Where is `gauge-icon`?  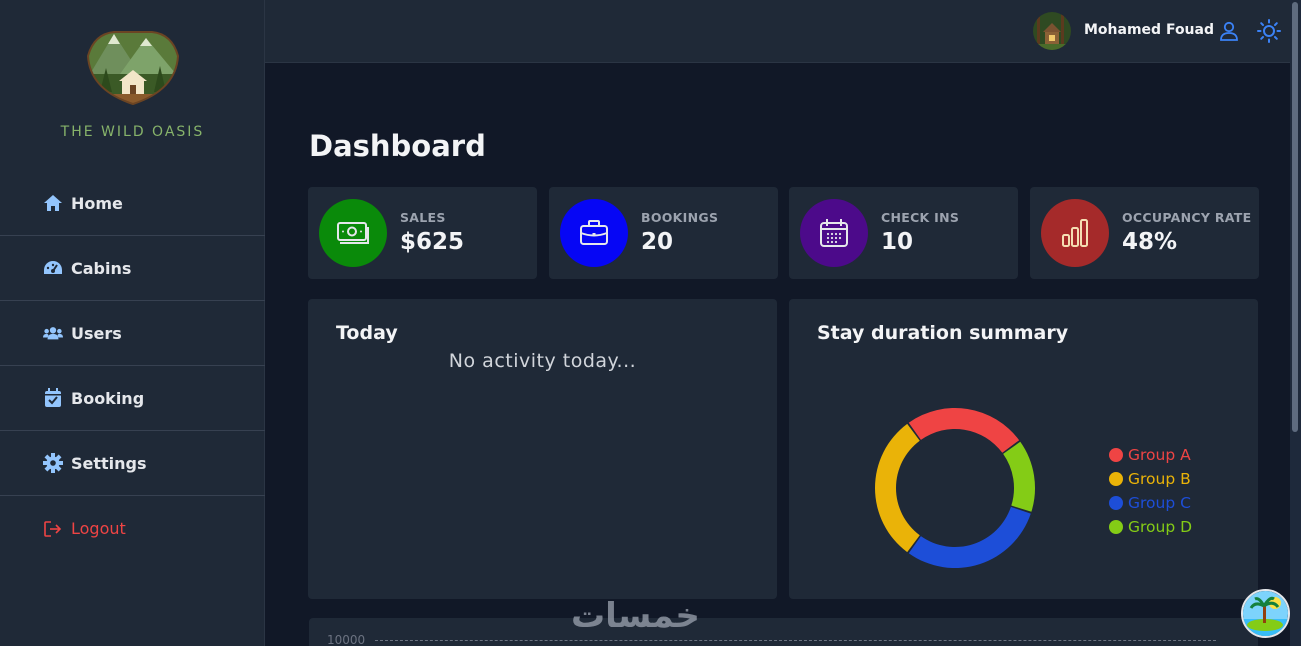 gauge-icon is located at coordinates (53, 268).